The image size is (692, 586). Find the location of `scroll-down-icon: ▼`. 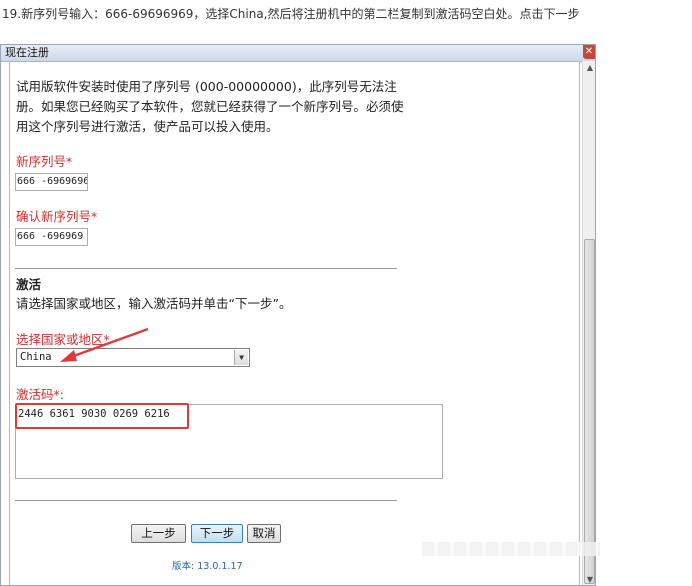

scroll-down-icon: ▼ is located at coordinates (590, 580).